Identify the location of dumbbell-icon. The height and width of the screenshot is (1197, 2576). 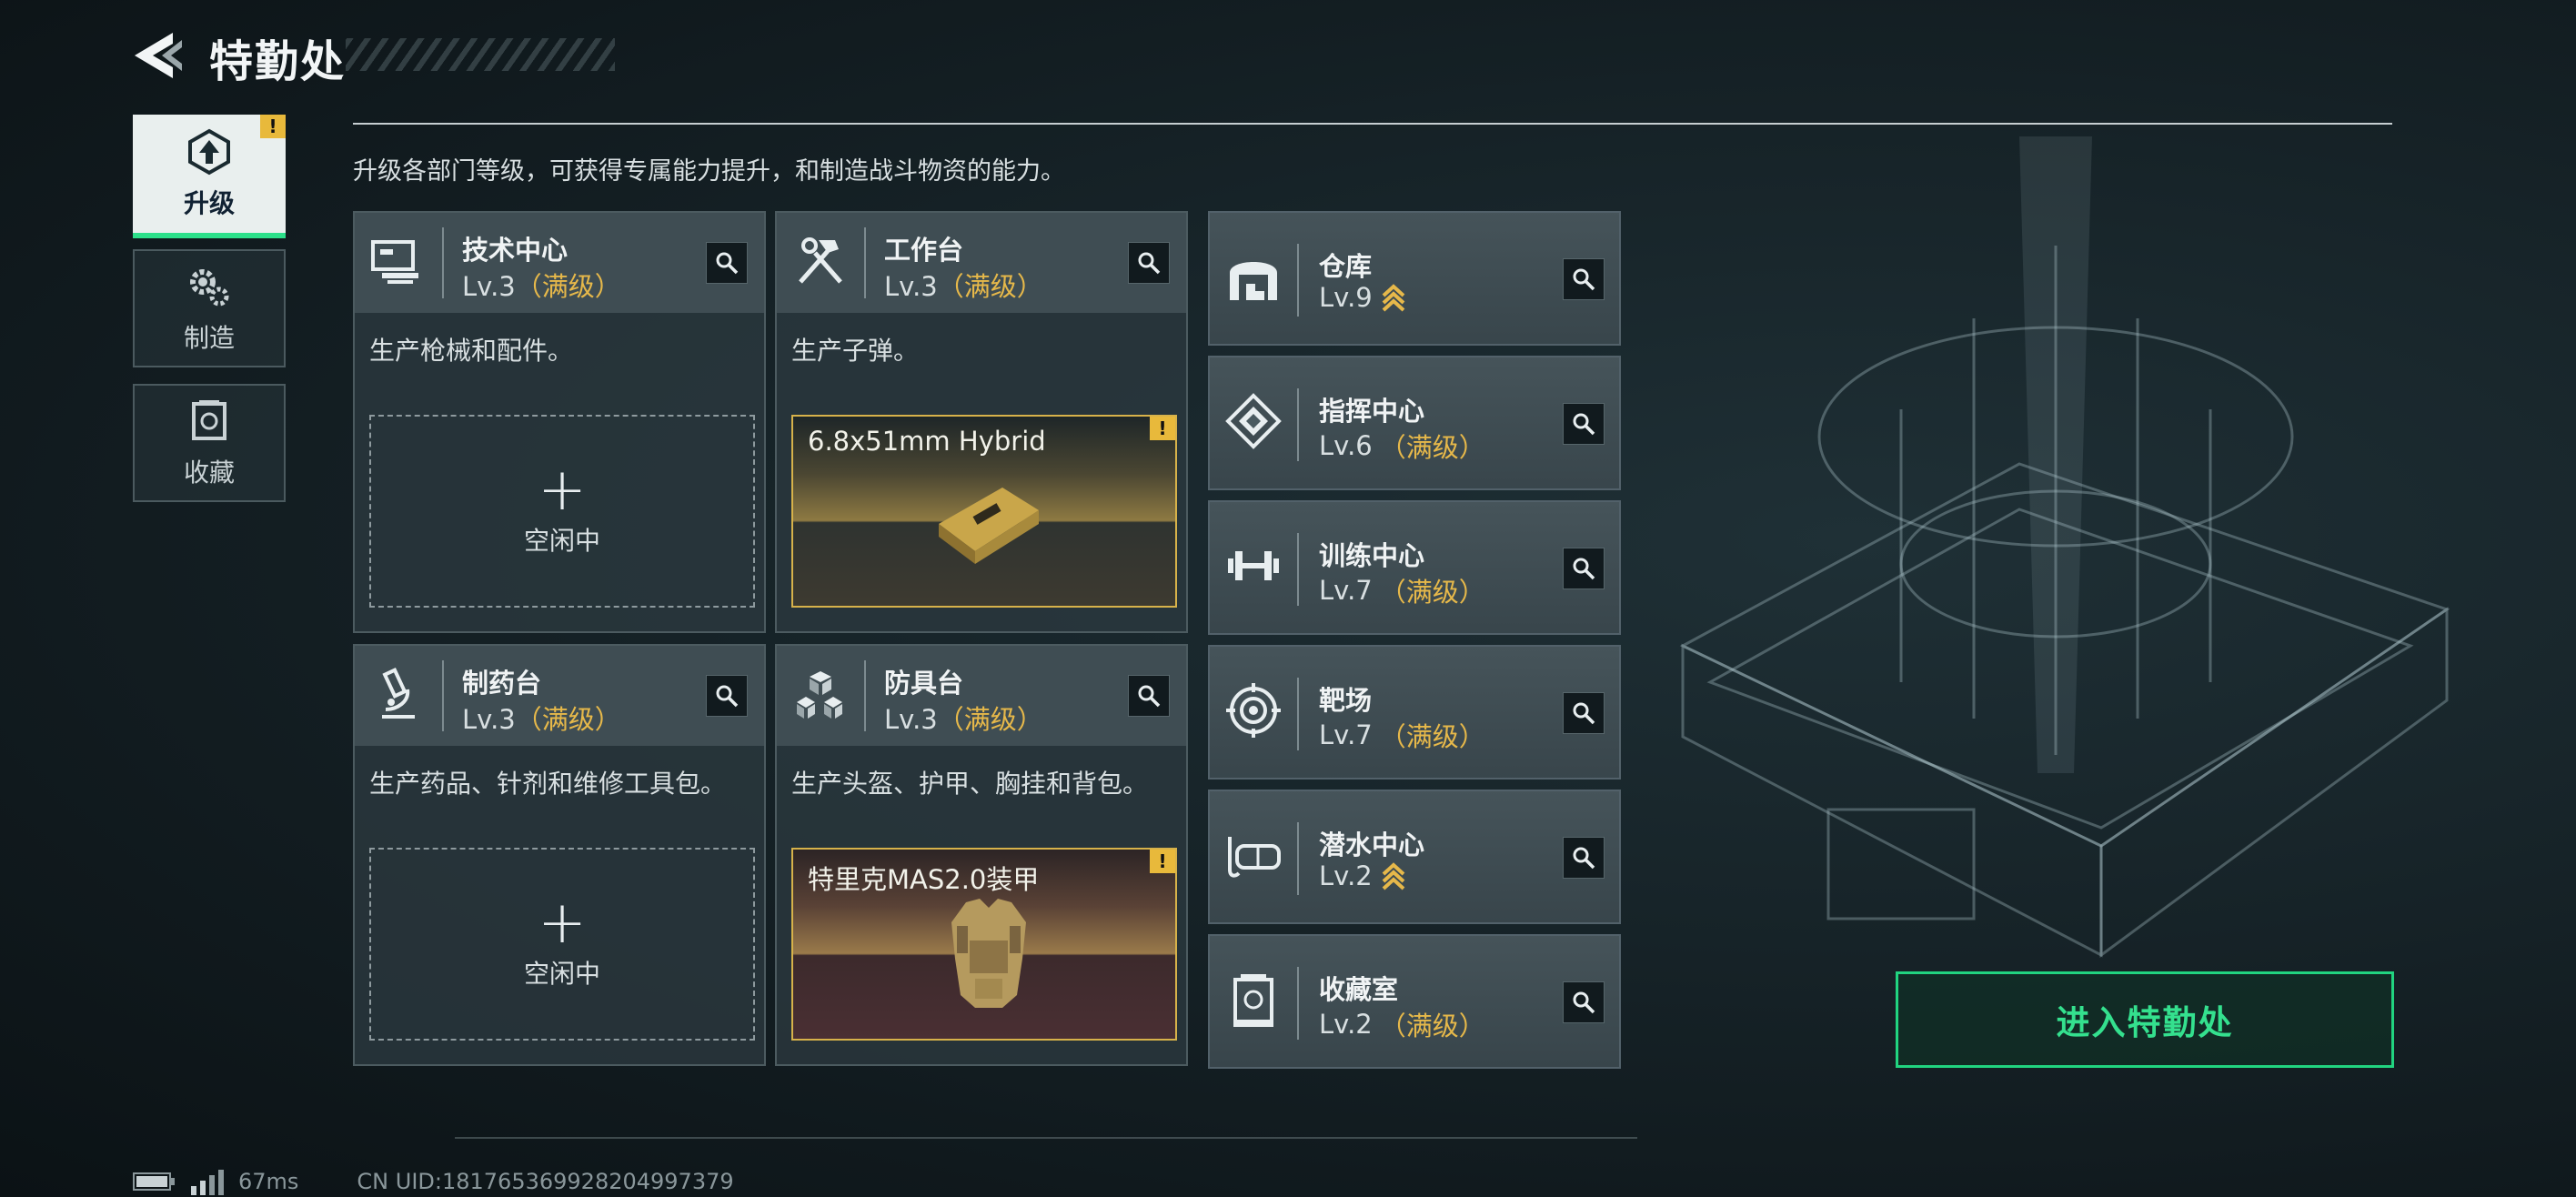
(1253, 565).